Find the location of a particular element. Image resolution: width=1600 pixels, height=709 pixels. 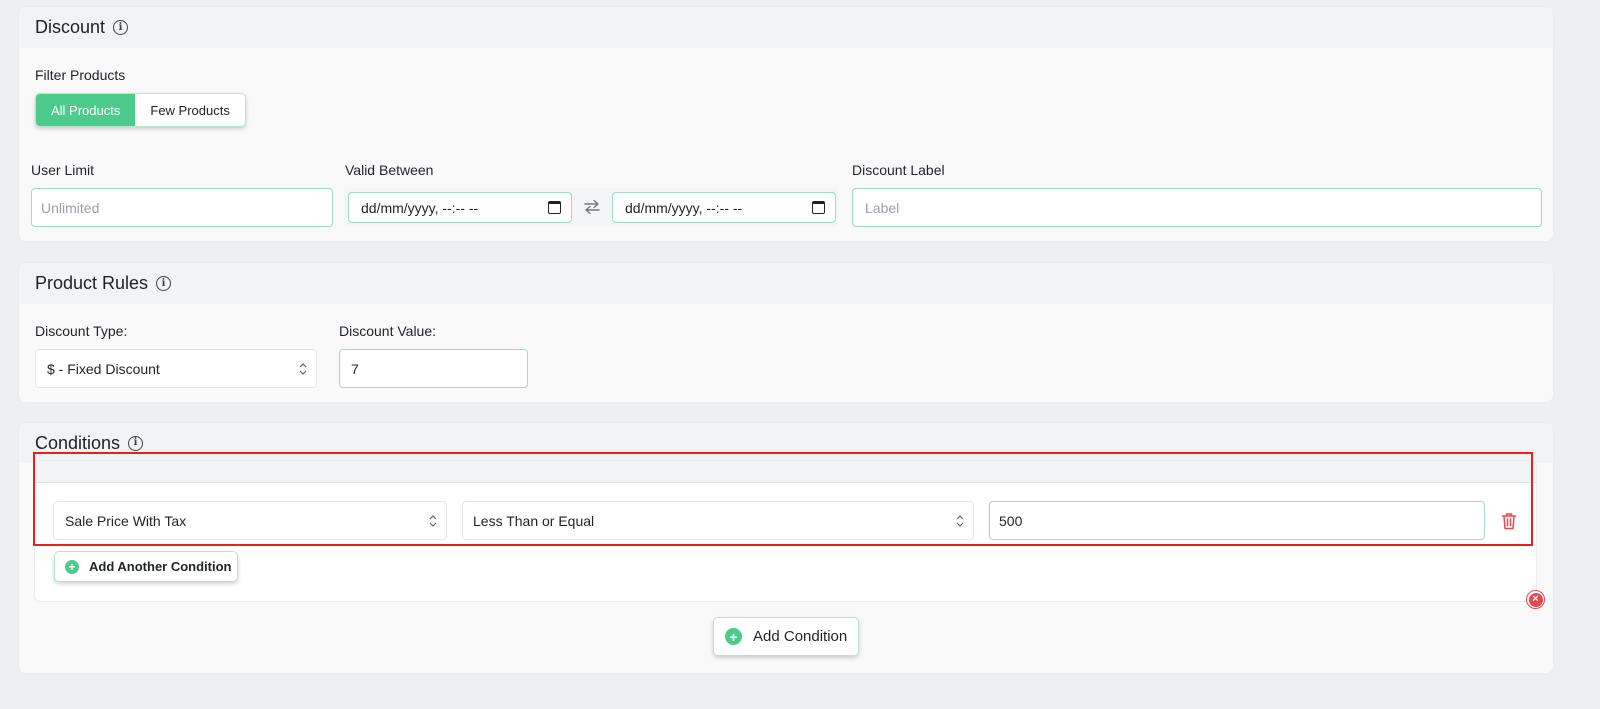

user-limit-label: User Limit is located at coordinates (63, 170).